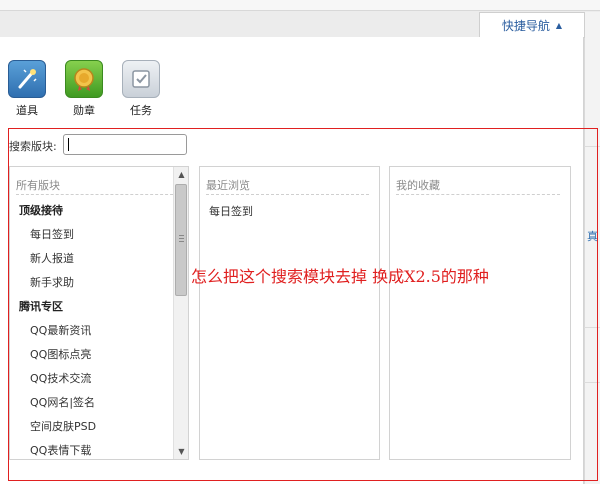  I want to click on quick-nav-label: 快捷导航, so click(525, 26).